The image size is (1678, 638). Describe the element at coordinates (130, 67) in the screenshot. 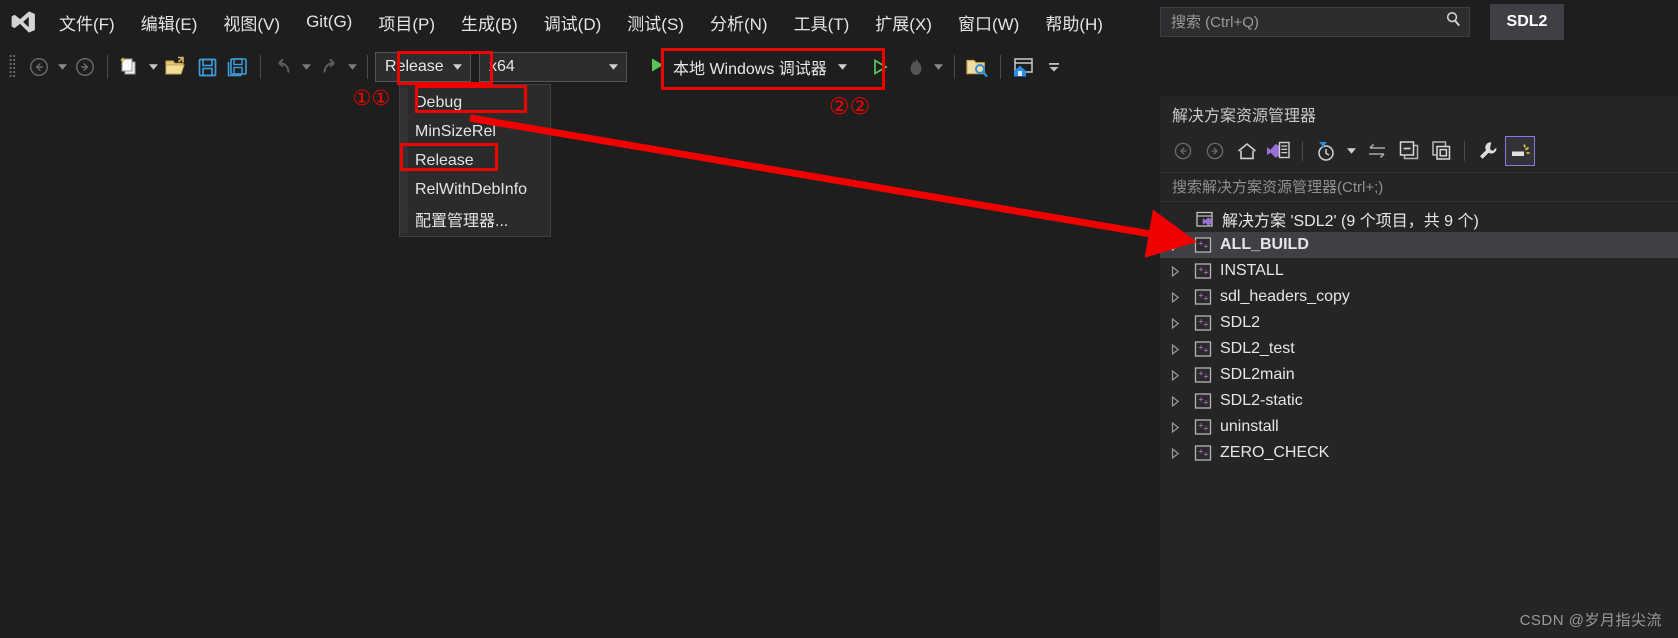

I see `new-item-icon` at that location.